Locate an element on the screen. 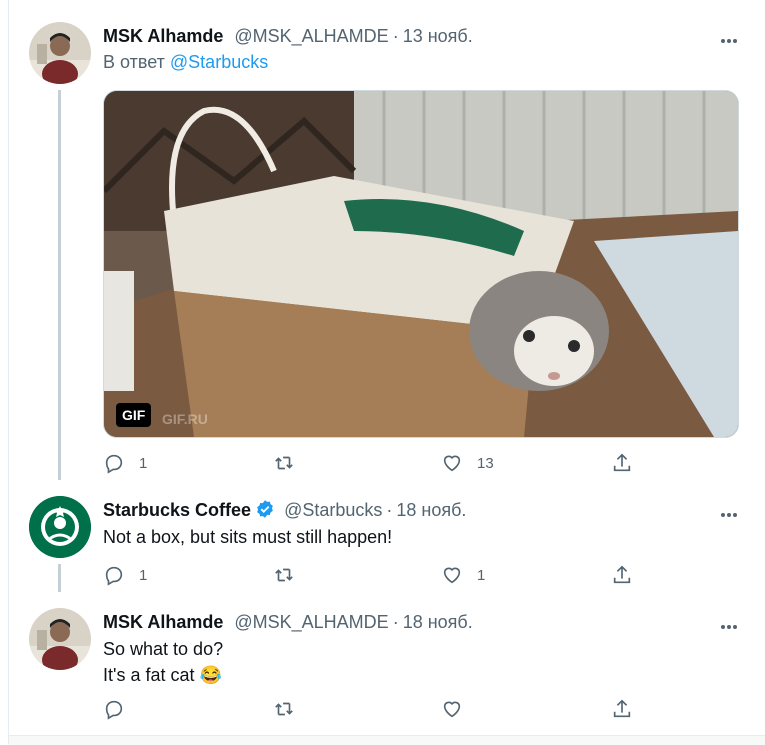 The image size is (765, 745). like-count: 13 is located at coordinates (485, 463).